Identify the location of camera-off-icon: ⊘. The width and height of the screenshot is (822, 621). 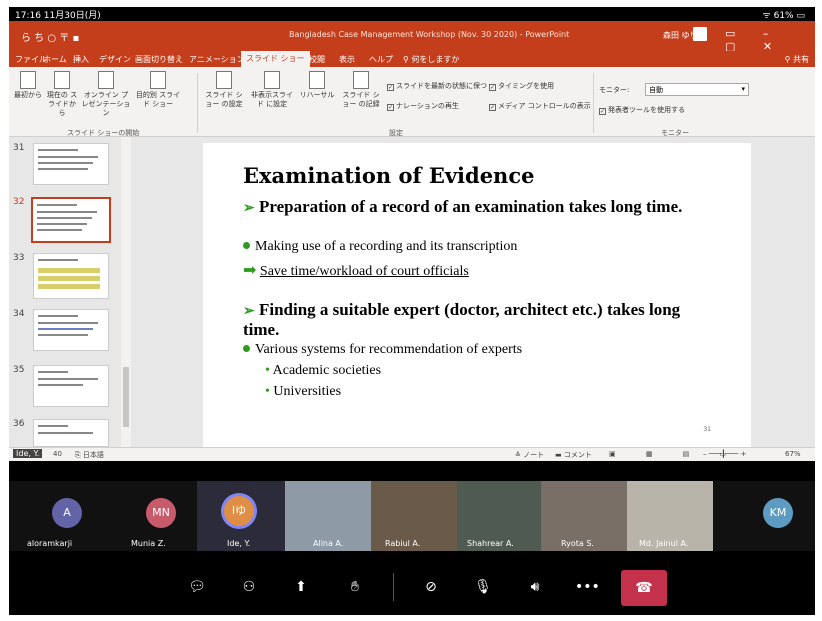
(431, 587).